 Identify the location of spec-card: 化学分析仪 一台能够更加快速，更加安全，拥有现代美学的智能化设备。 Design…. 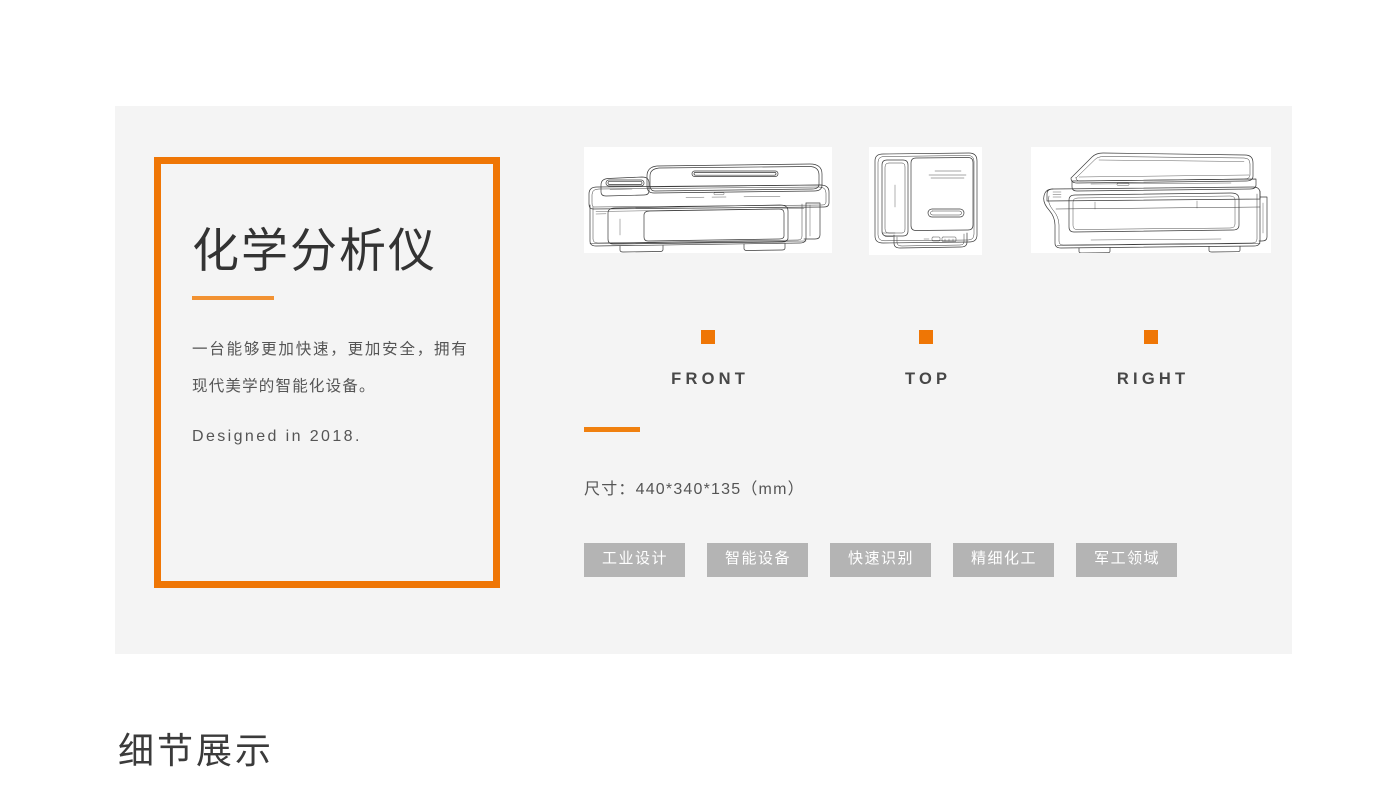
(327, 372).